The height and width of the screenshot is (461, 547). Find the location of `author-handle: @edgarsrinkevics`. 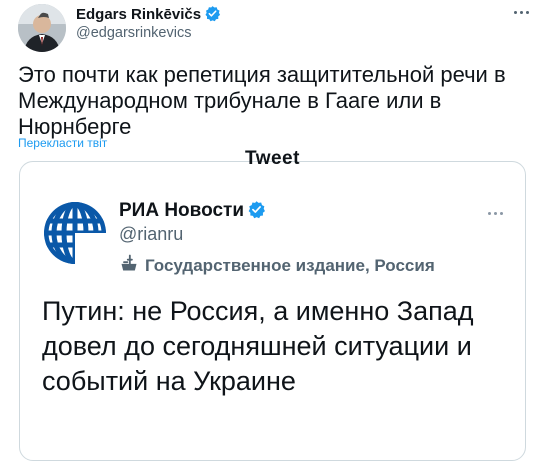

author-handle: @edgarsrinkevics is located at coordinates (133, 33).